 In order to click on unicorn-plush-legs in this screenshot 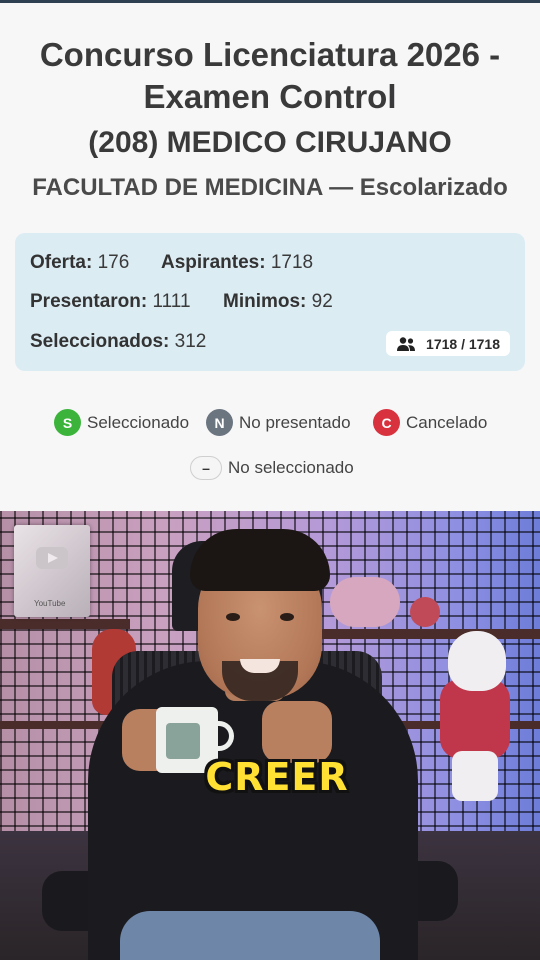, I will do `click(475, 776)`.